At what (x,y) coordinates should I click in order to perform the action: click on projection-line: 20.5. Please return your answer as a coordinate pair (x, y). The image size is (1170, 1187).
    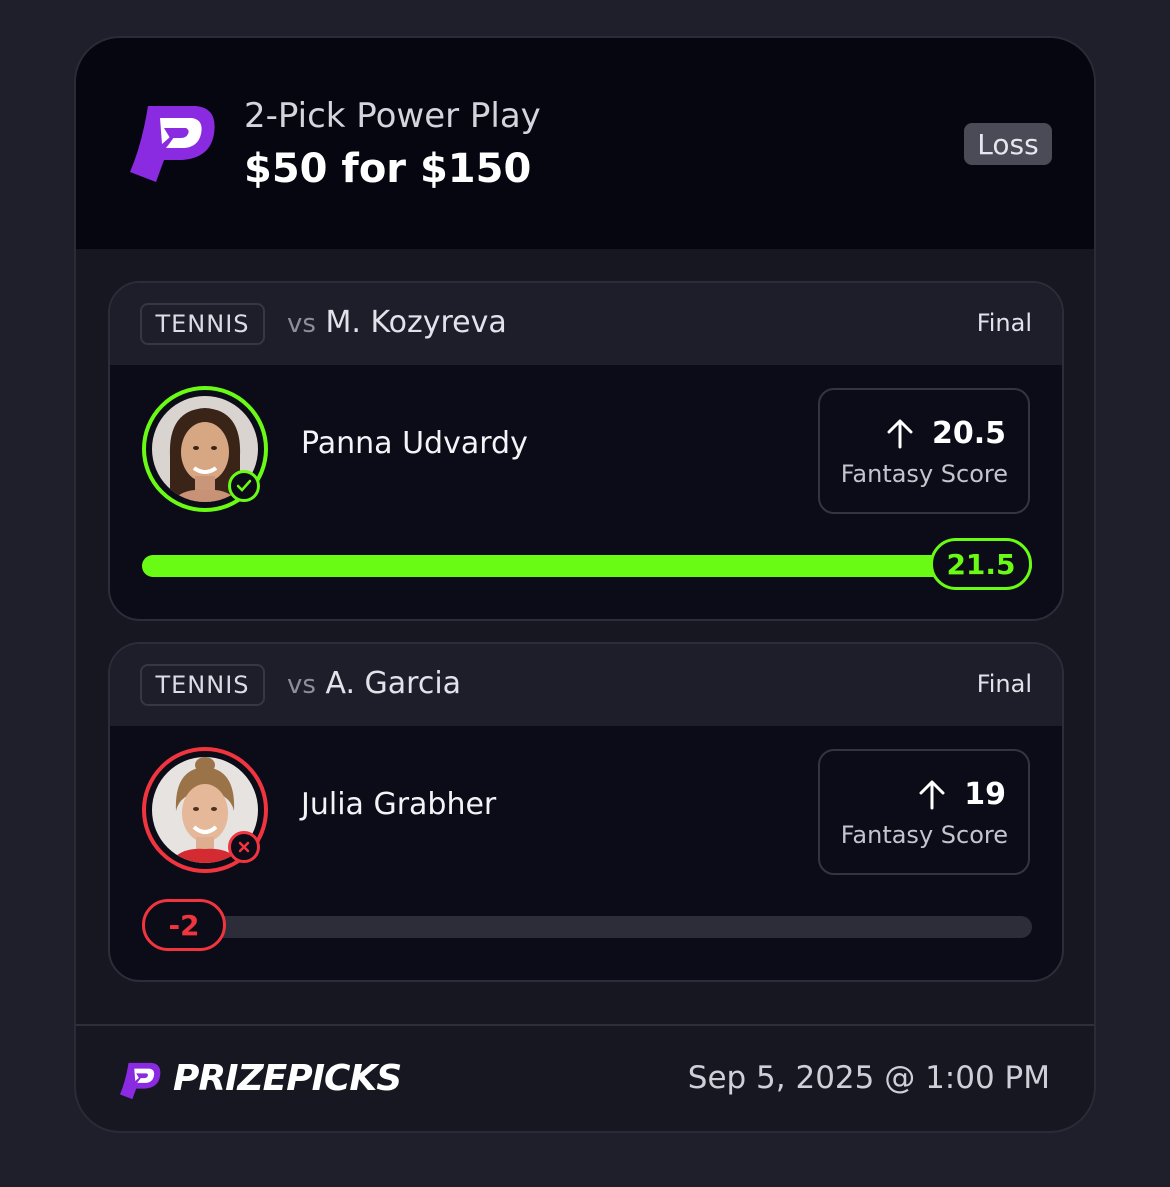
    Looking at the image, I should click on (946, 433).